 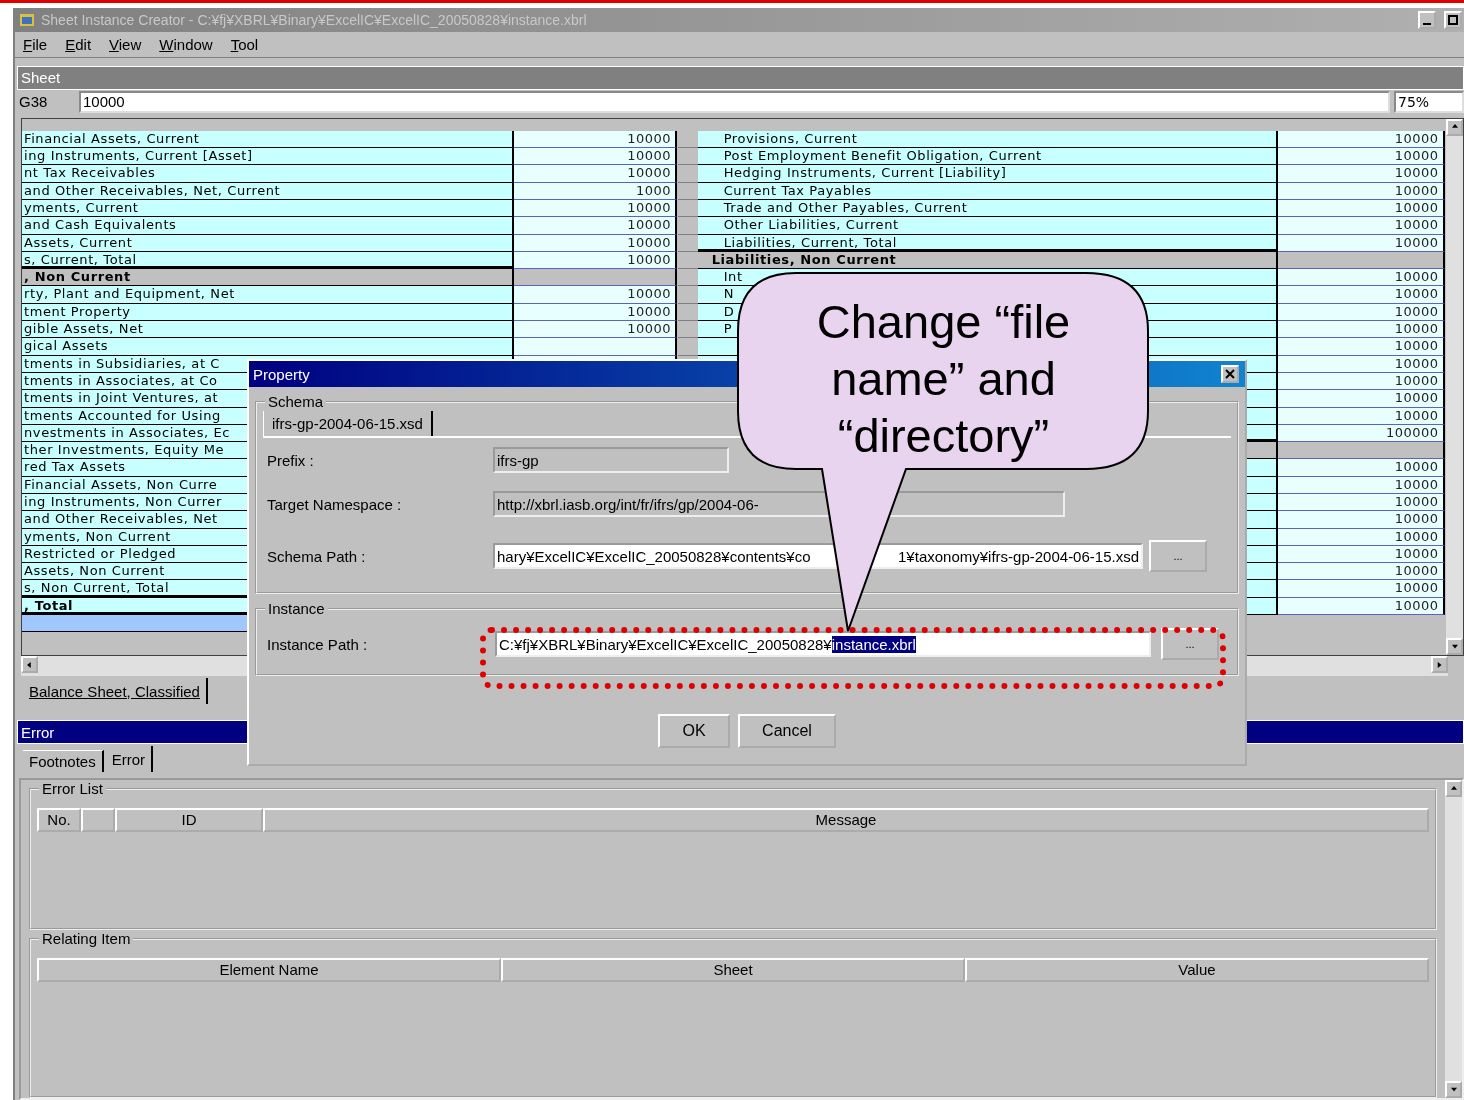 What do you see at coordinates (316, 556) in the screenshot?
I see `field-label: Schema Path :` at bounding box center [316, 556].